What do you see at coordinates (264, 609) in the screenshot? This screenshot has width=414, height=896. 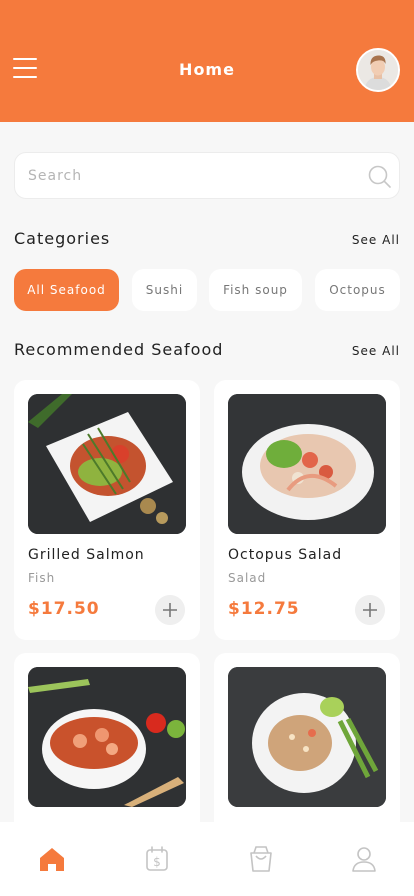 I see `food-price: $12.75` at bounding box center [264, 609].